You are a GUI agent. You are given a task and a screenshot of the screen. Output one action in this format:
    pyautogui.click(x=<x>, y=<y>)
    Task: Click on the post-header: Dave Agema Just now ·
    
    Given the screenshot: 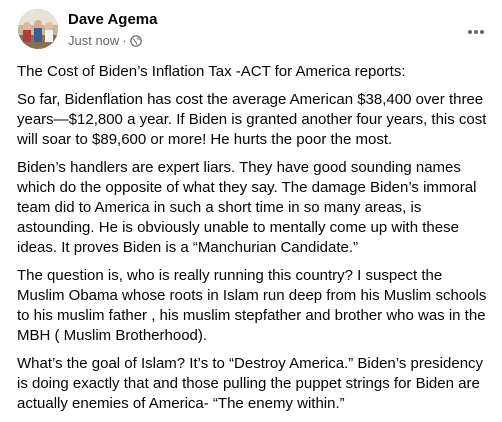 What is the action you would take?
    pyautogui.click(x=251, y=30)
    